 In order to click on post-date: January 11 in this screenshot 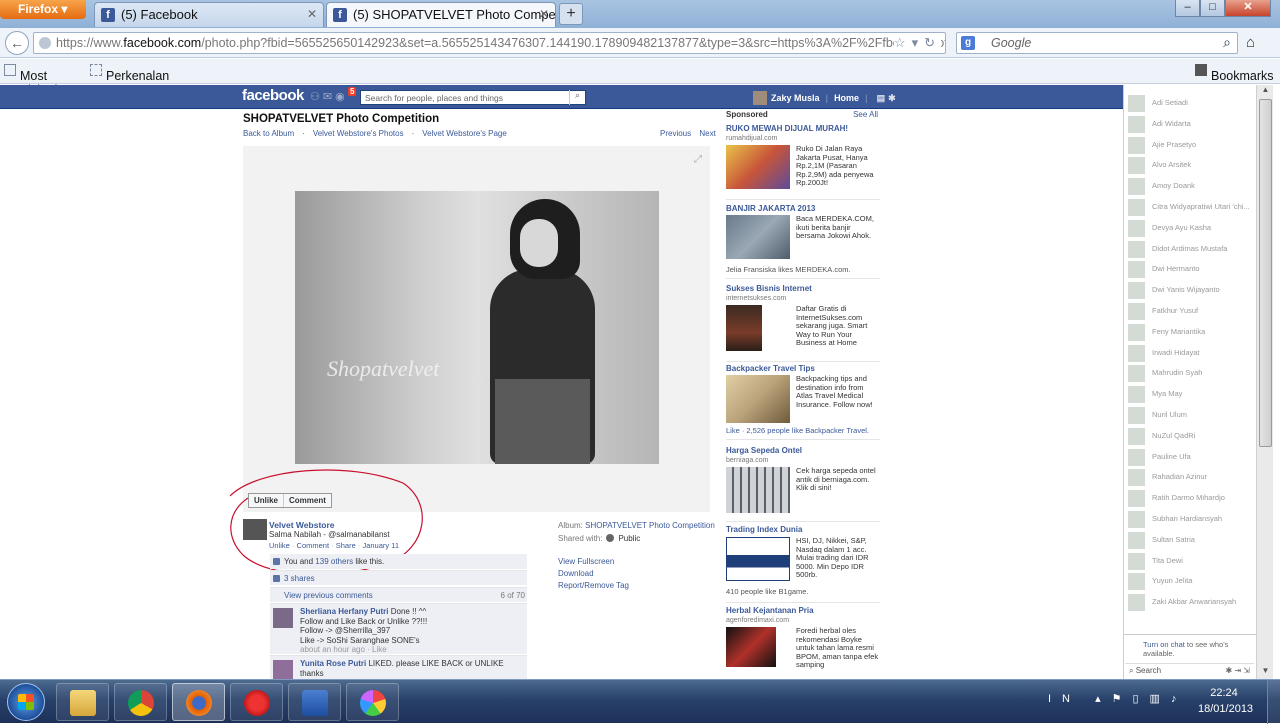, I will do `click(380, 545)`.